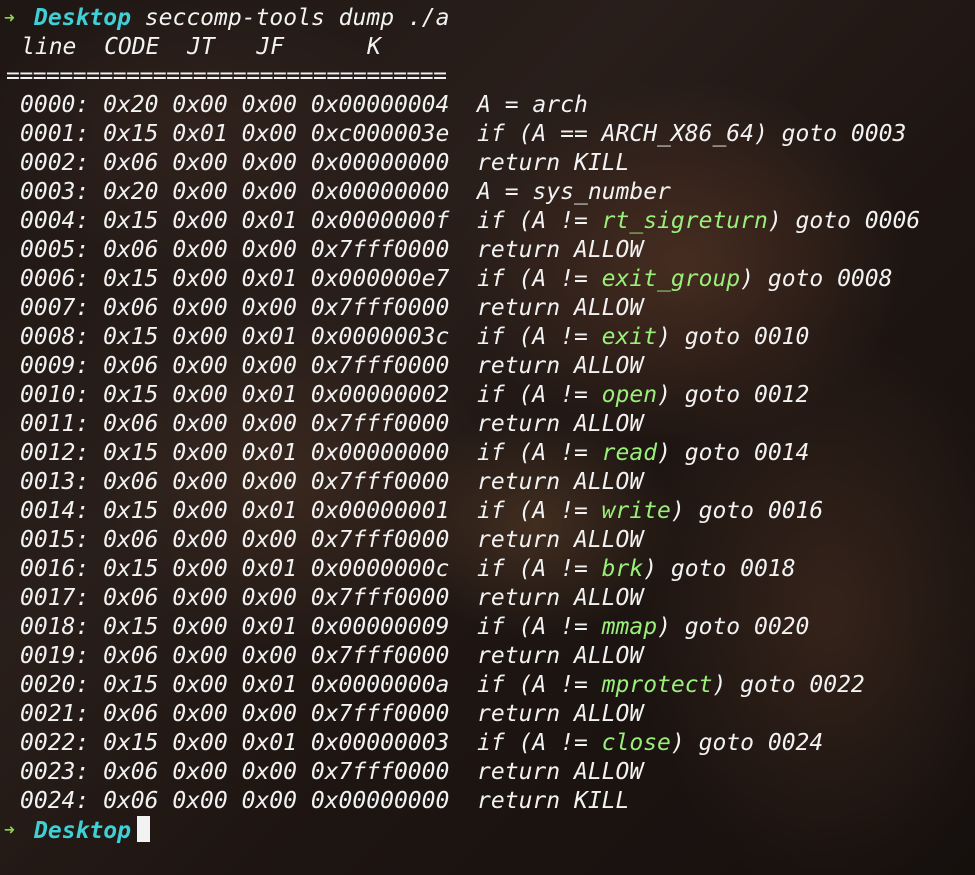 The image size is (975, 875). What do you see at coordinates (380, 685) in the screenshot?
I see `k-value: 0x0000000a` at bounding box center [380, 685].